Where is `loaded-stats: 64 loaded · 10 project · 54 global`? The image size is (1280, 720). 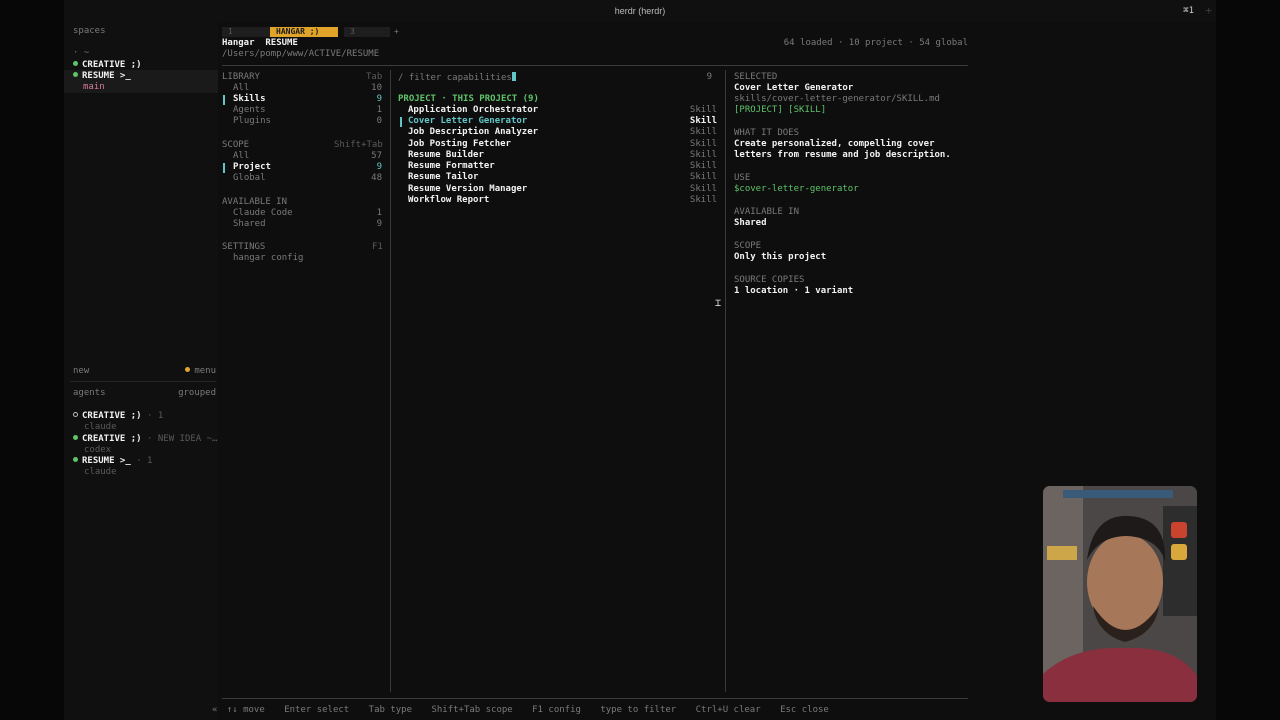 loaded-stats: 64 loaded · 10 project · 54 global is located at coordinates (875, 43).